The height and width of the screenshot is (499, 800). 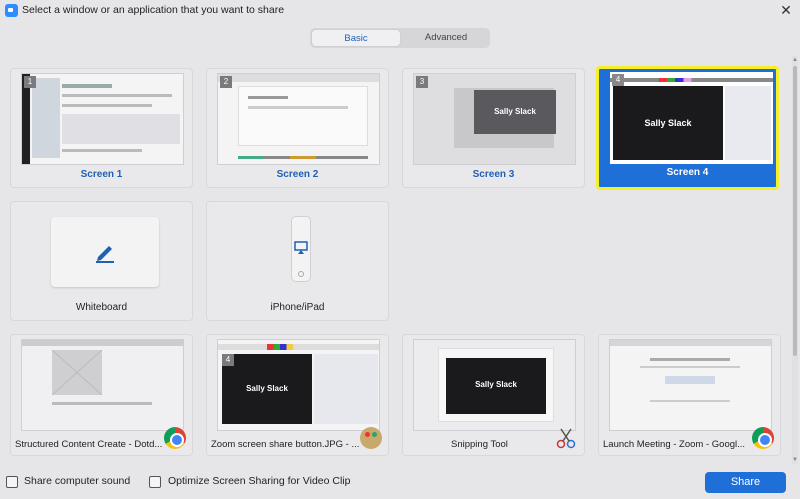 What do you see at coordinates (479, 444) in the screenshot?
I see `window-label: Snipping Tool` at bounding box center [479, 444].